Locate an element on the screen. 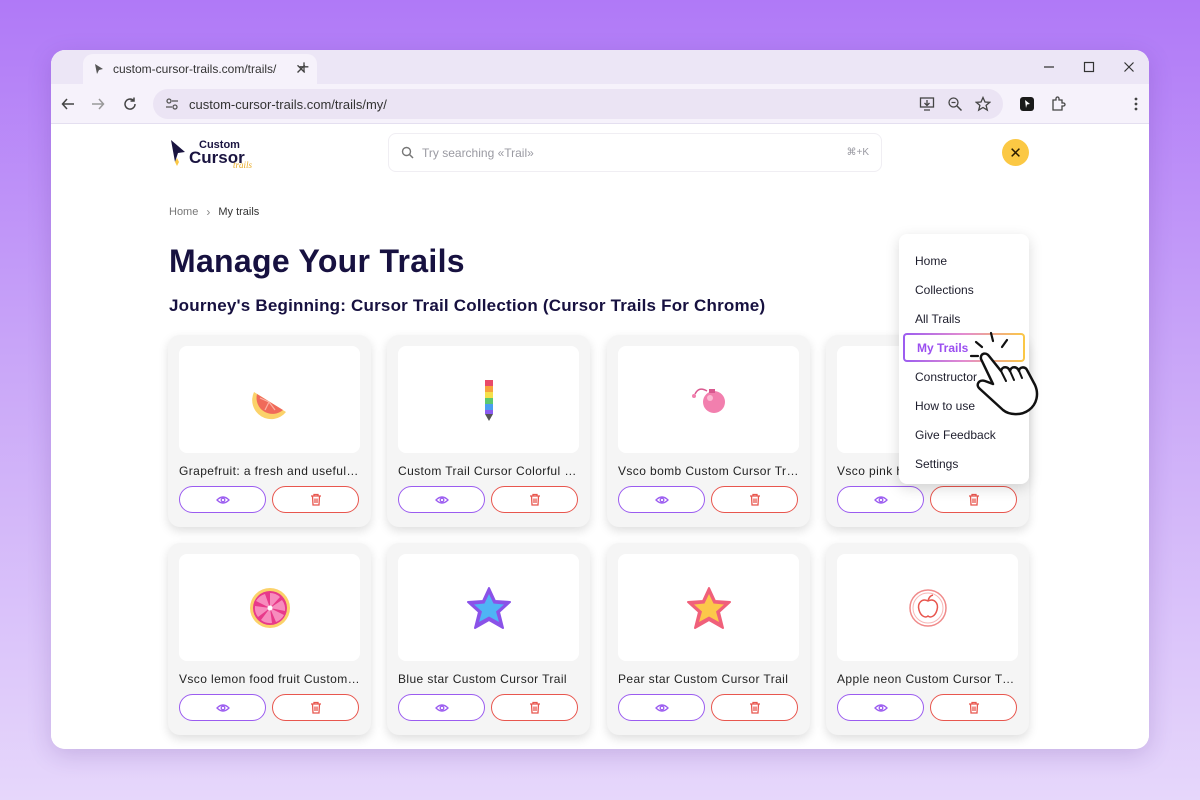 Image resolution: width=1200 pixels, height=800 pixels. search-input: Try searching «Trail» ⌘+K is located at coordinates (635, 152).